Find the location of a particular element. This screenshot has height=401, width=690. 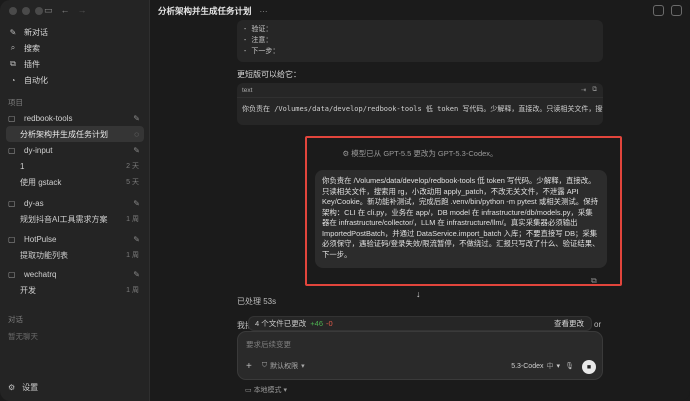

topbar: 分析架构并生成任务计划 ··· is located at coordinates (420, 11).